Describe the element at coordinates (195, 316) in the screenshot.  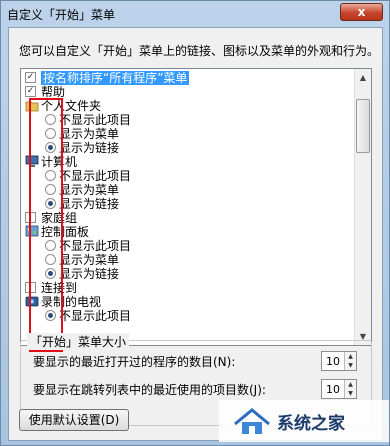
I see `radio-recorded-tv-hide: 不显示此项目` at that location.